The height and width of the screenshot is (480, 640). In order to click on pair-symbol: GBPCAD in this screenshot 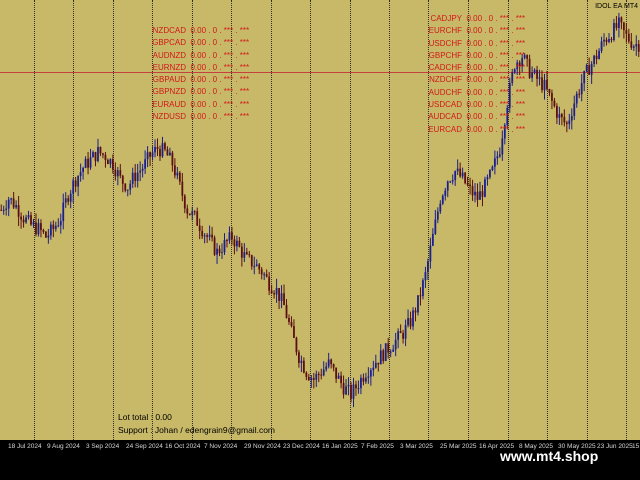, I will do `click(169, 43)`.